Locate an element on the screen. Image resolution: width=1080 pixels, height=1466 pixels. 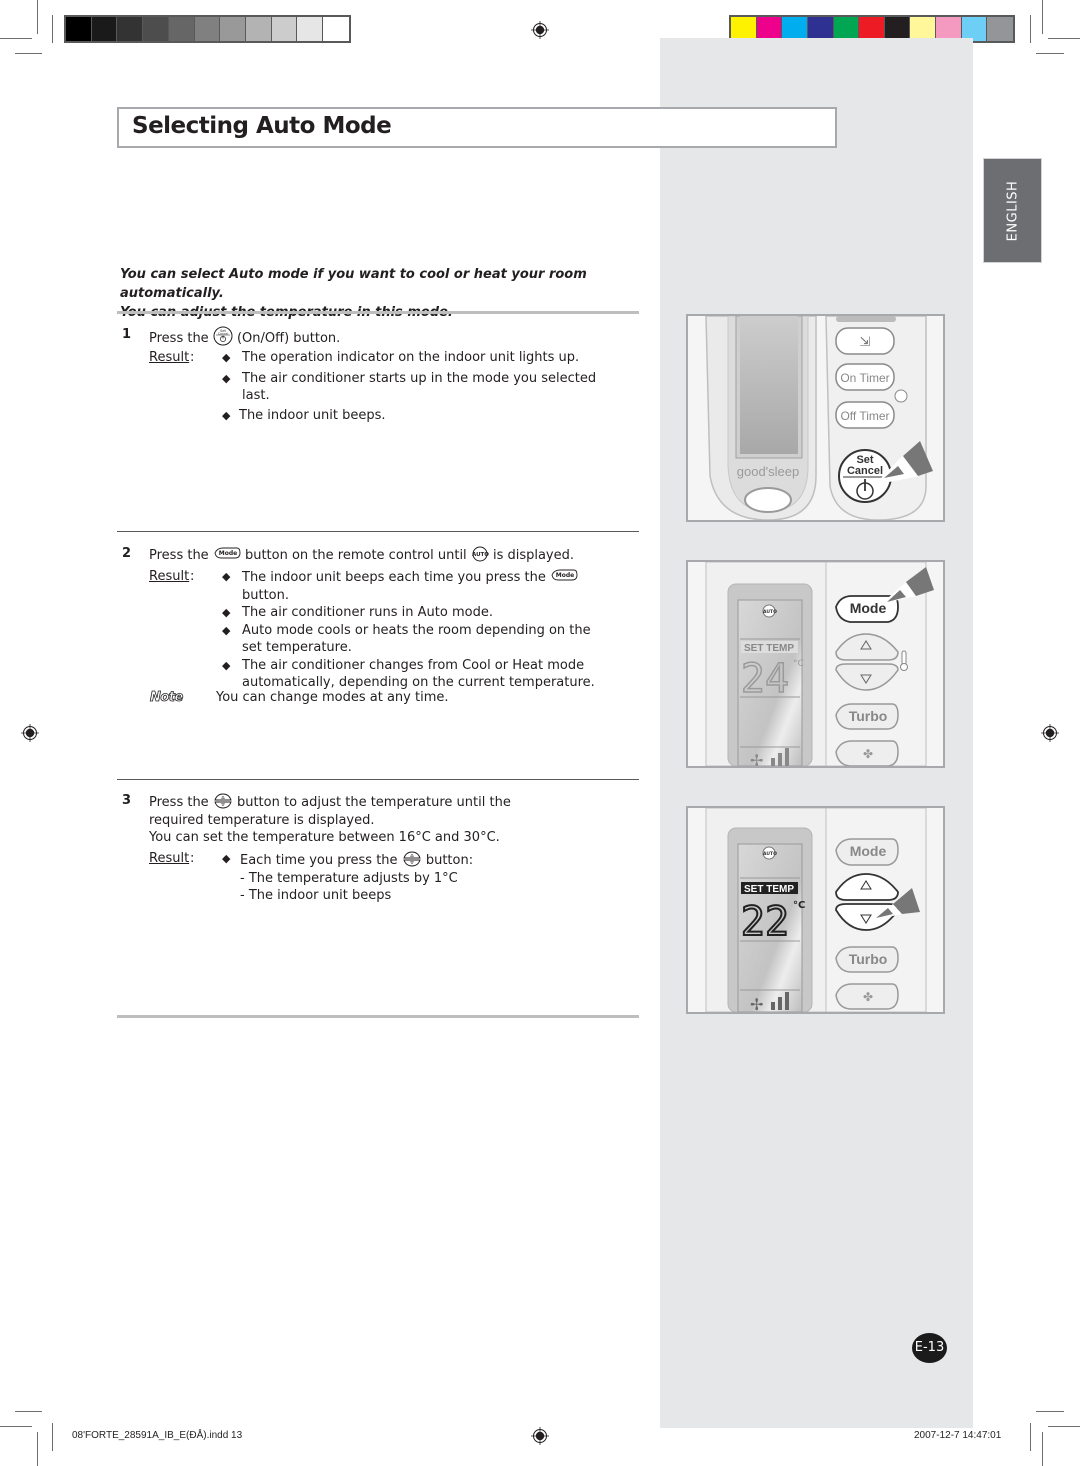
note-label: Note is located at coordinates (167, 698).